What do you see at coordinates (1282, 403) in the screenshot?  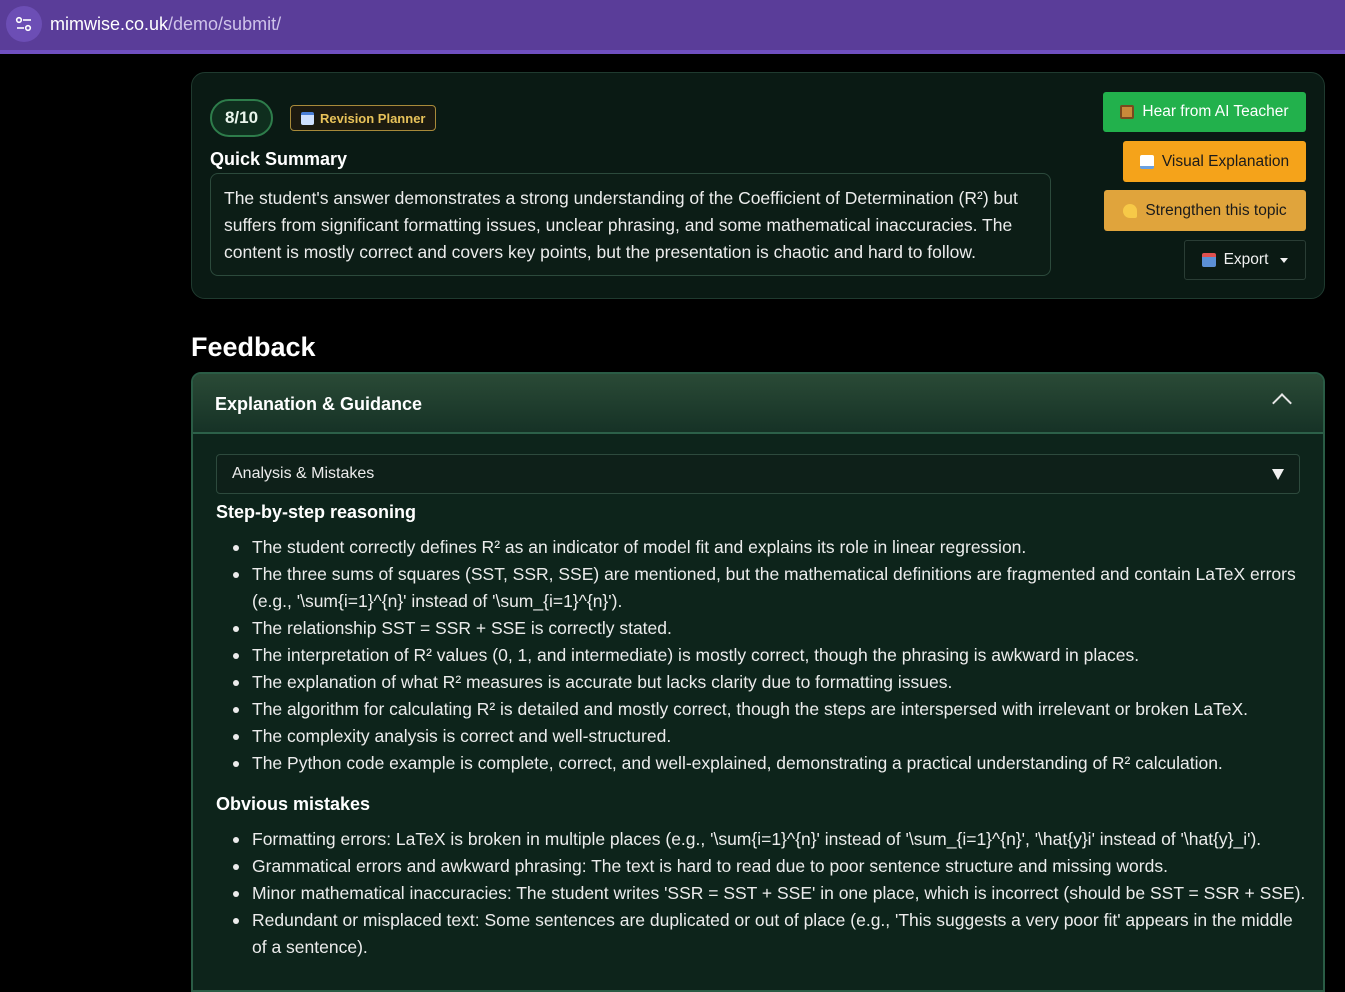 I see `chevron-up-icon` at bounding box center [1282, 403].